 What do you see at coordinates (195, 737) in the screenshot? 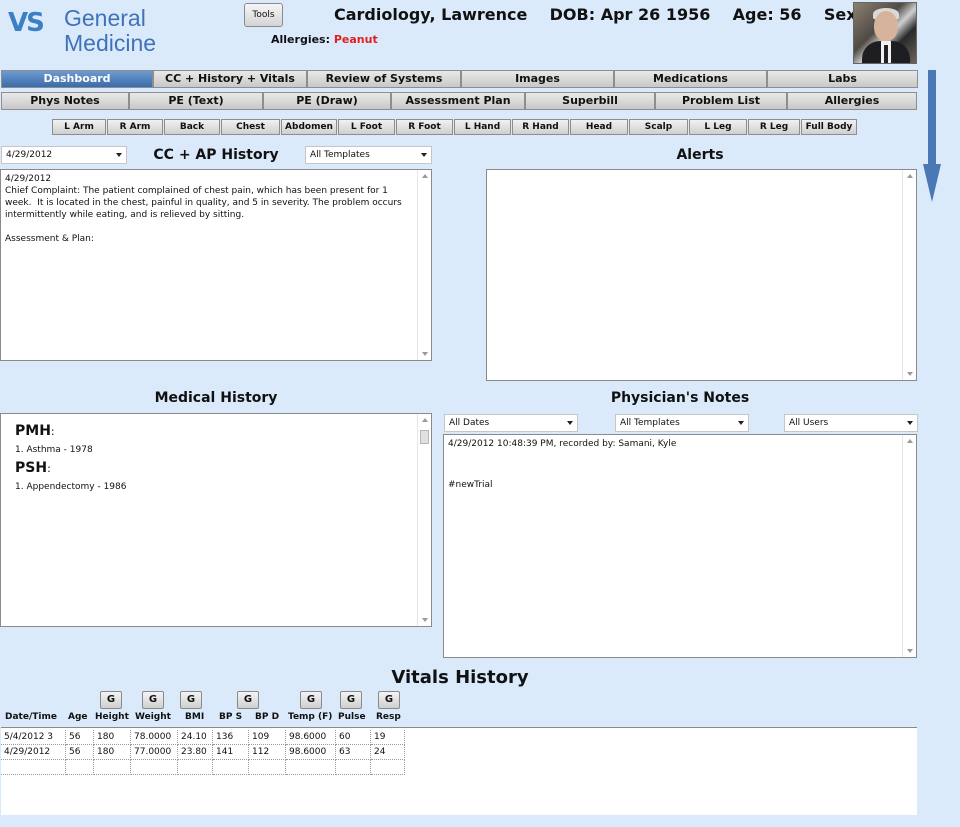
I see `table-cell: 24.10` at bounding box center [195, 737].